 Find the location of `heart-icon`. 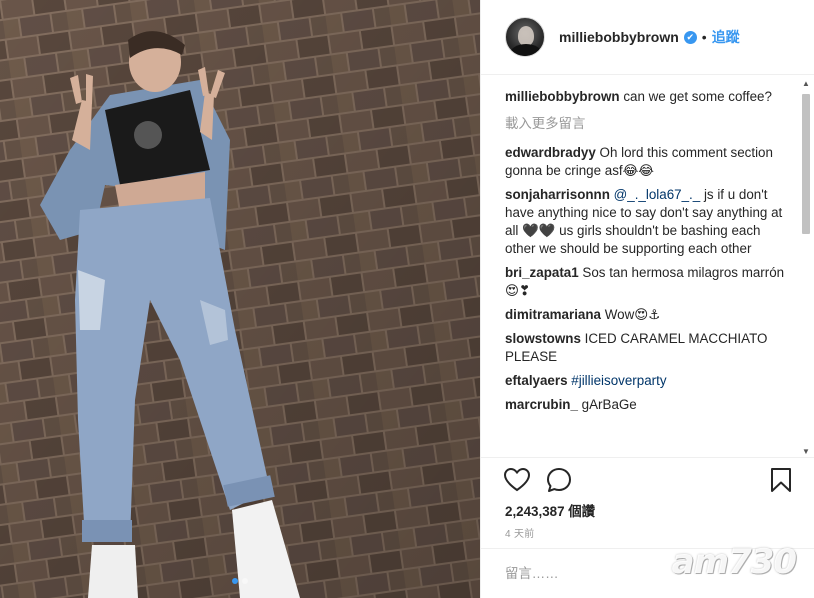

heart-icon is located at coordinates (517, 480).